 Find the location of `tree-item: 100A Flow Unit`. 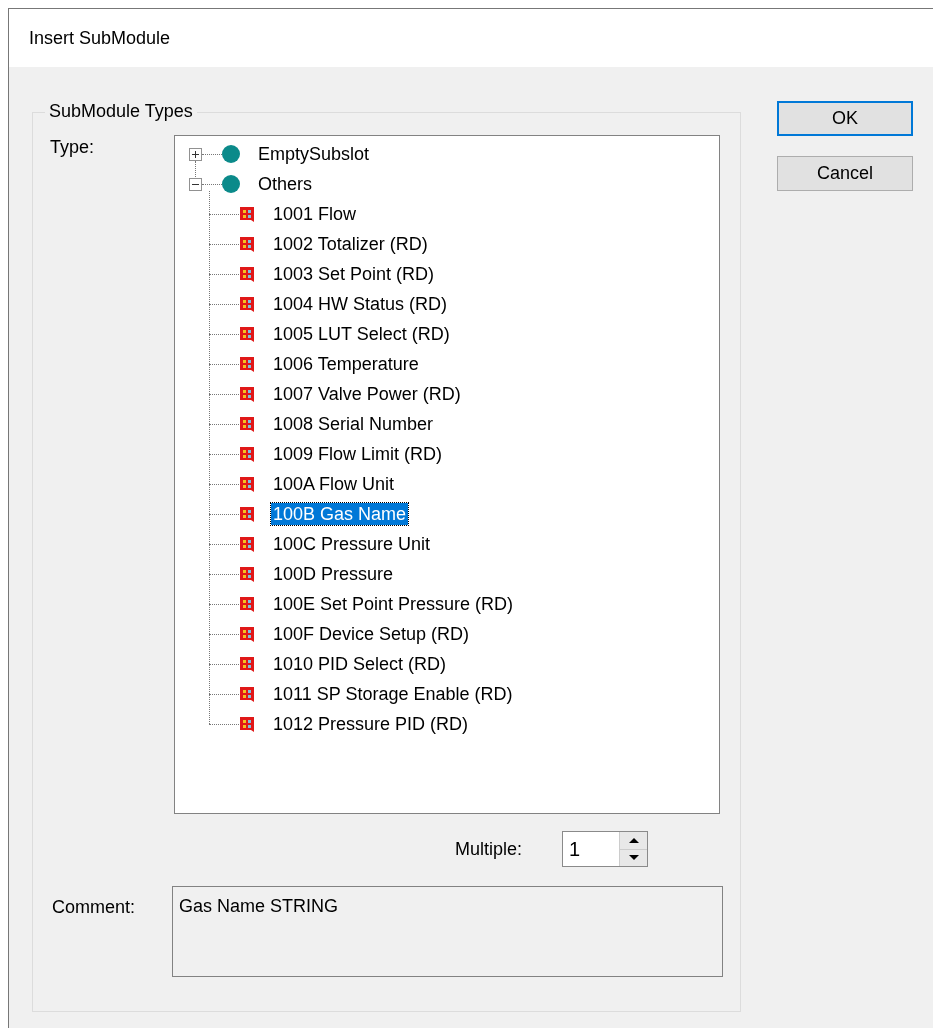

tree-item: 100A Flow Unit is located at coordinates (334, 484).